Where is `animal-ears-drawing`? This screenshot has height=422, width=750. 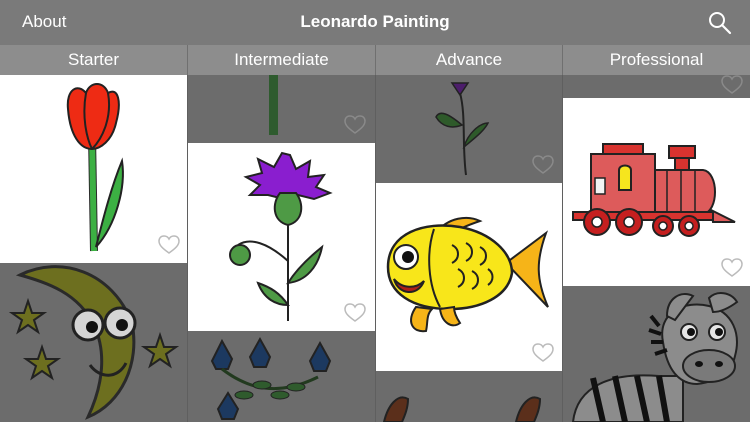
animal-ears-drawing is located at coordinates (462, 409).